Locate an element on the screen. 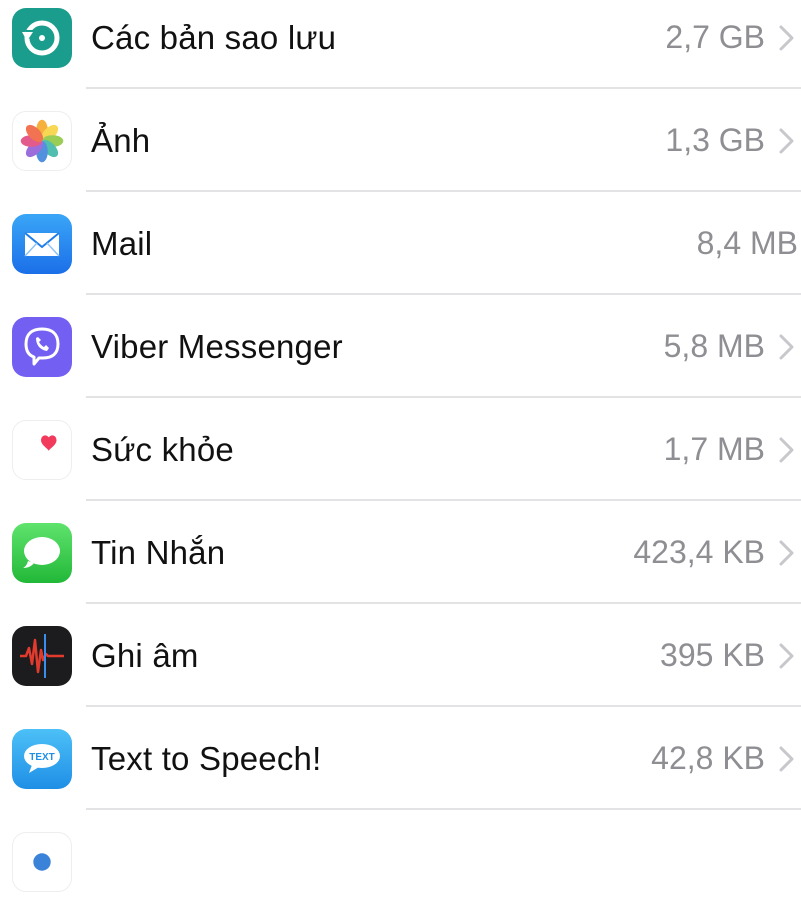 Image resolution: width=801 pixels, height=913 pixels. item-label: Các bản sao lưu is located at coordinates (214, 37).